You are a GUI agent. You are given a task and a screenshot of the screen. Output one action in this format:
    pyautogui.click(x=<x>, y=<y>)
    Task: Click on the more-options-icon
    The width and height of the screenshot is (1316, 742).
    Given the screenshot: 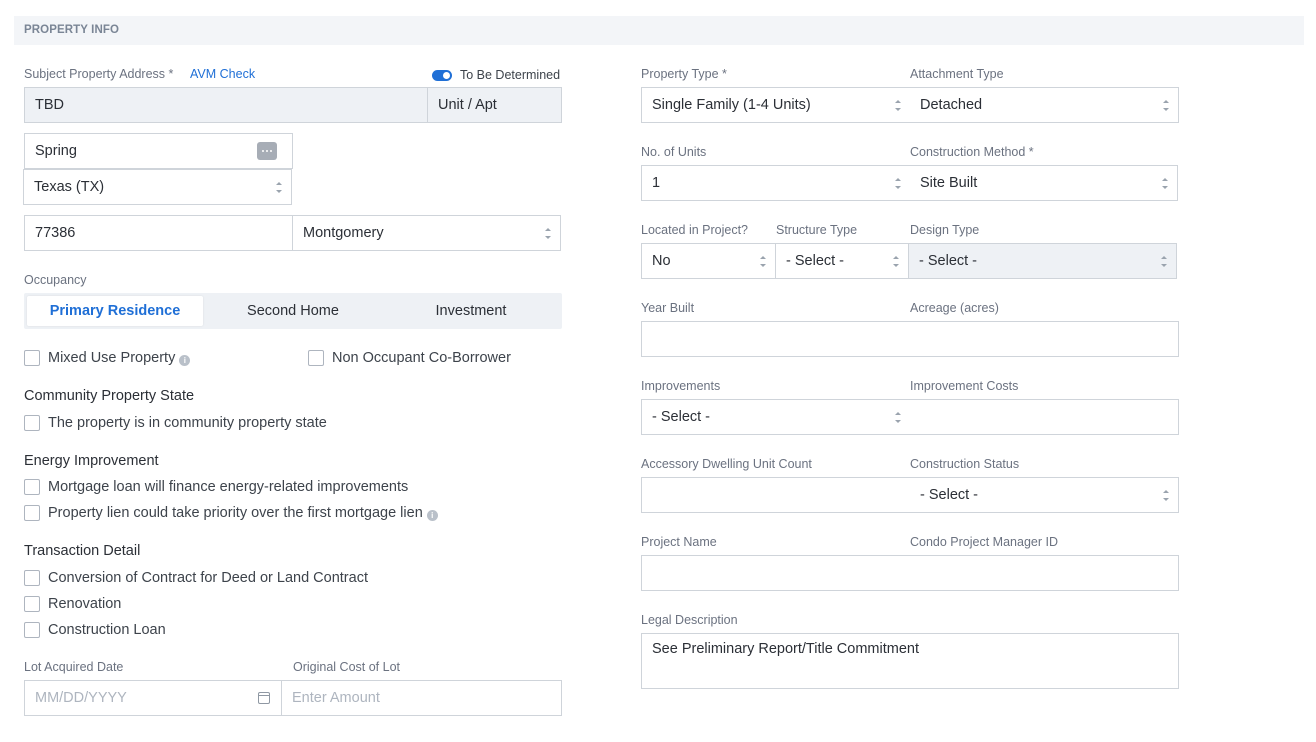 What is the action you would take?
    pyautogui.click(x=267, y=151)
    